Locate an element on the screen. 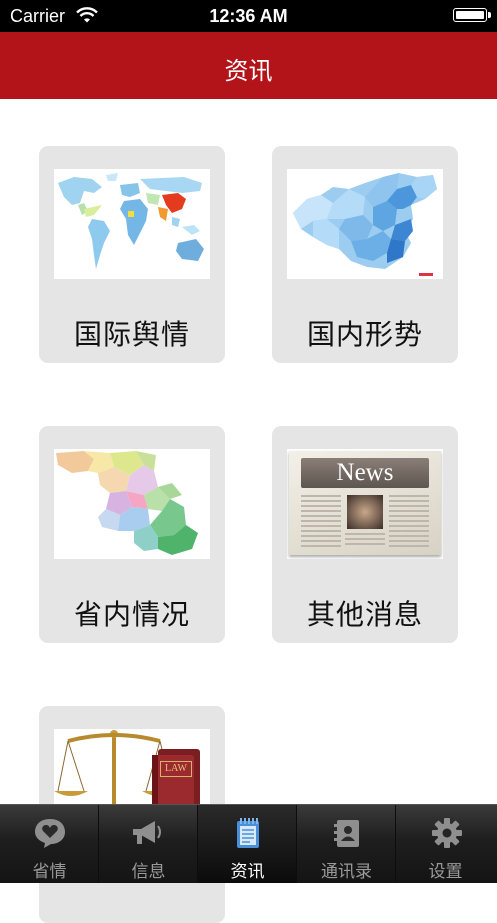  tab-settings: 设置 is located at coordinates (446, 844).